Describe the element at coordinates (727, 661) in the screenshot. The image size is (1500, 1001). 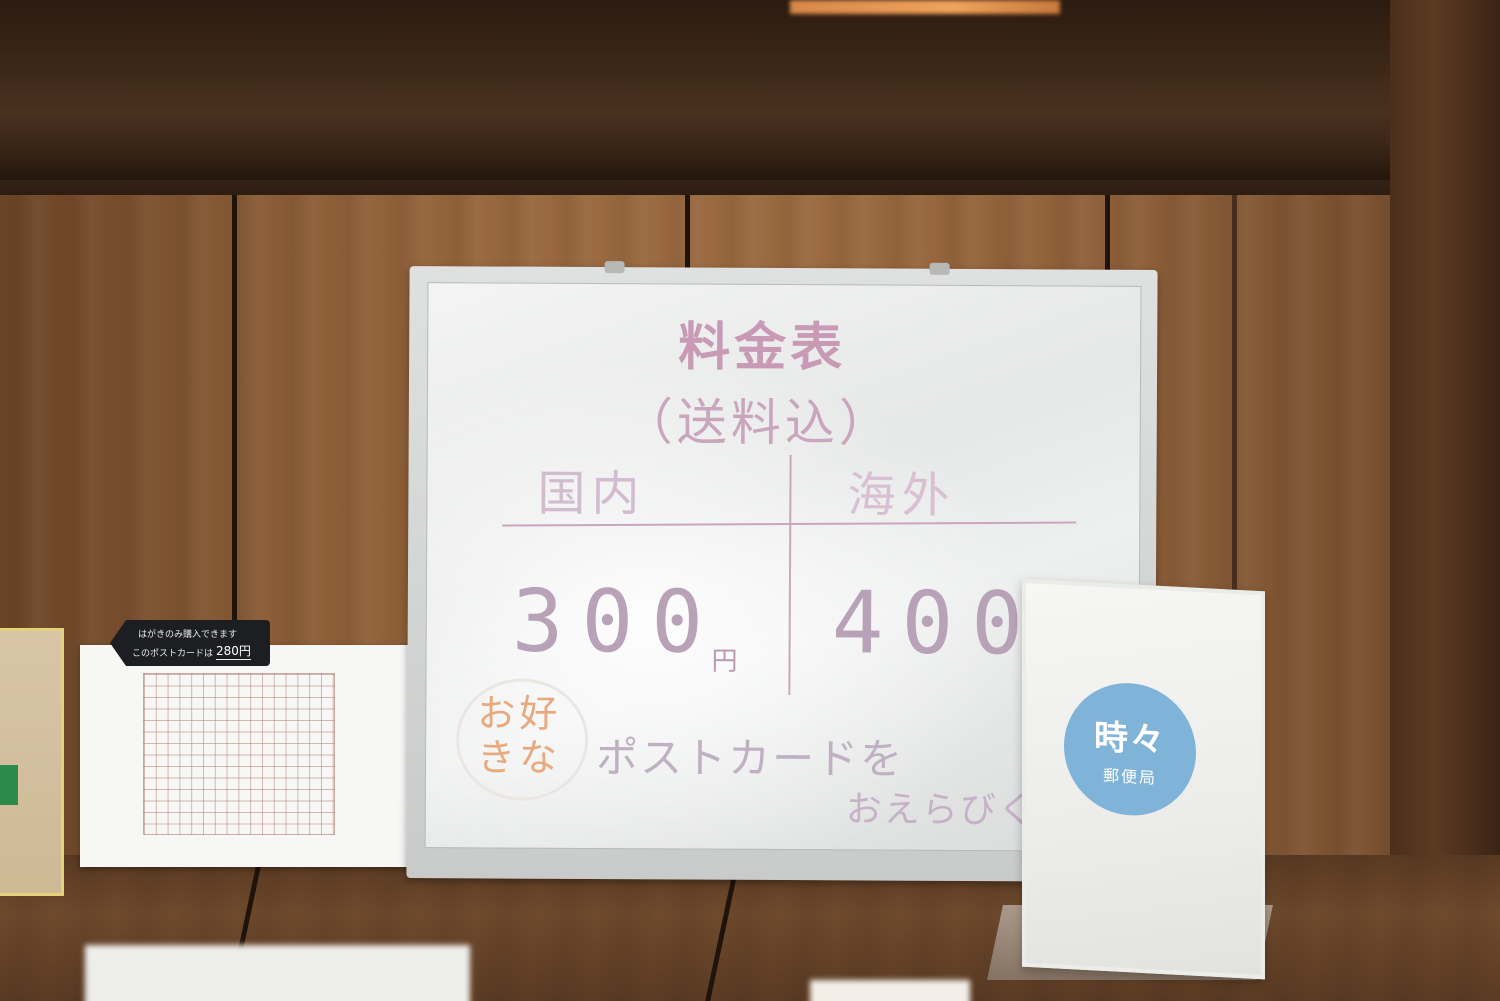
I see `yen-label: 円` at that location.